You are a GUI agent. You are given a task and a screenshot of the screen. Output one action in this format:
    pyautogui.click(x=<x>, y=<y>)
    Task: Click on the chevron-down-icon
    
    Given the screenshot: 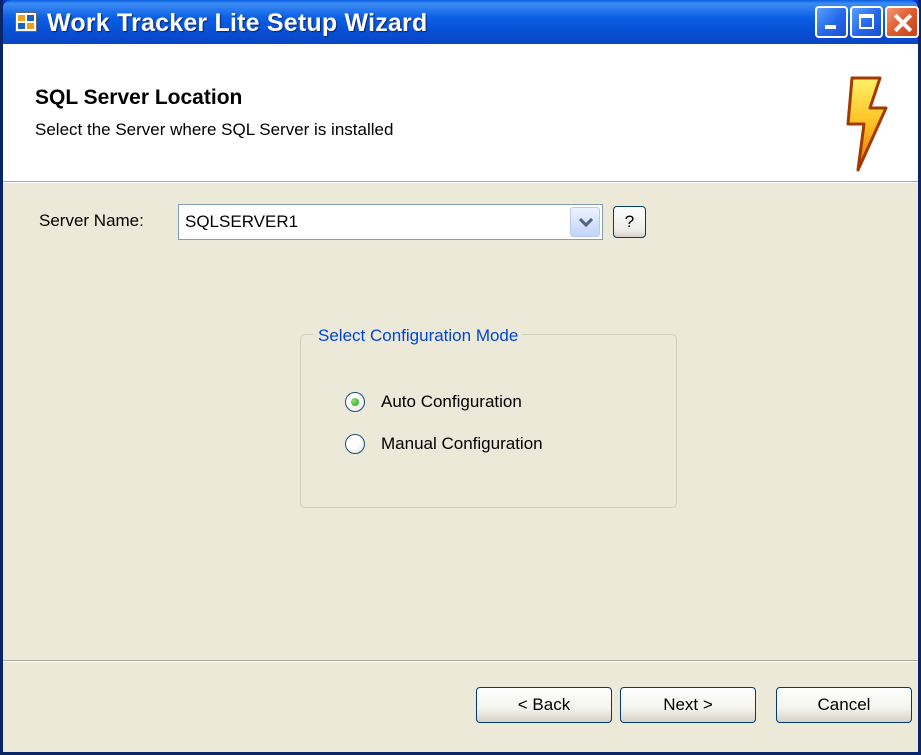 What is the action you would take?
    pyautogui.click(x=586, y=223)
    